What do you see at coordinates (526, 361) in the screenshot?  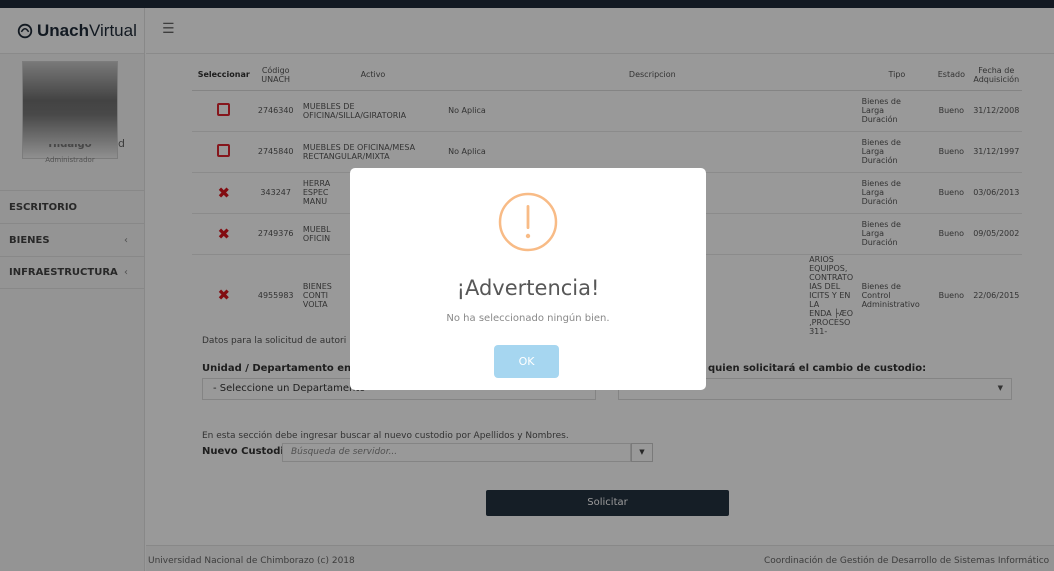 I see `ok-button: OK` at bounding box center [526, 361].